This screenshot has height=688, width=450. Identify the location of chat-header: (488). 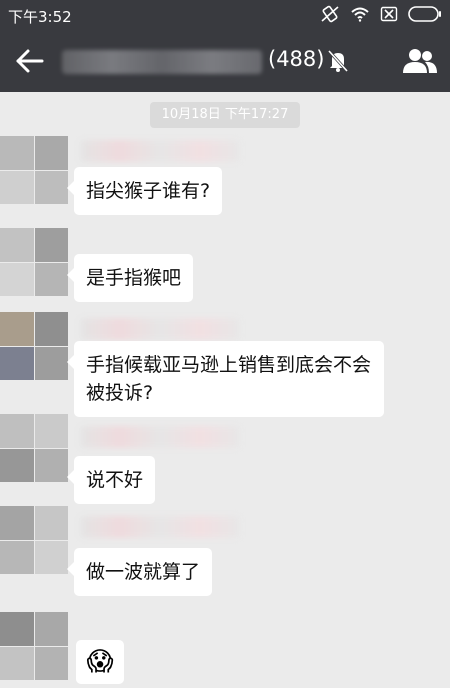
(225, 61).